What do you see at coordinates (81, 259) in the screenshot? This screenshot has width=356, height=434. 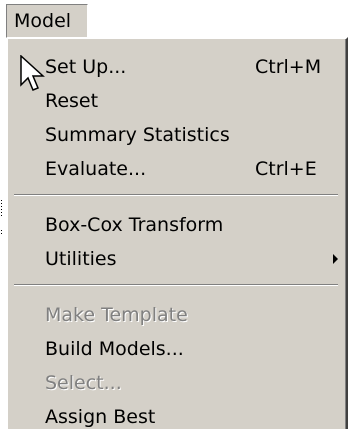 I see `menu-item-label: Utilities` at bounding box center [81, 259].